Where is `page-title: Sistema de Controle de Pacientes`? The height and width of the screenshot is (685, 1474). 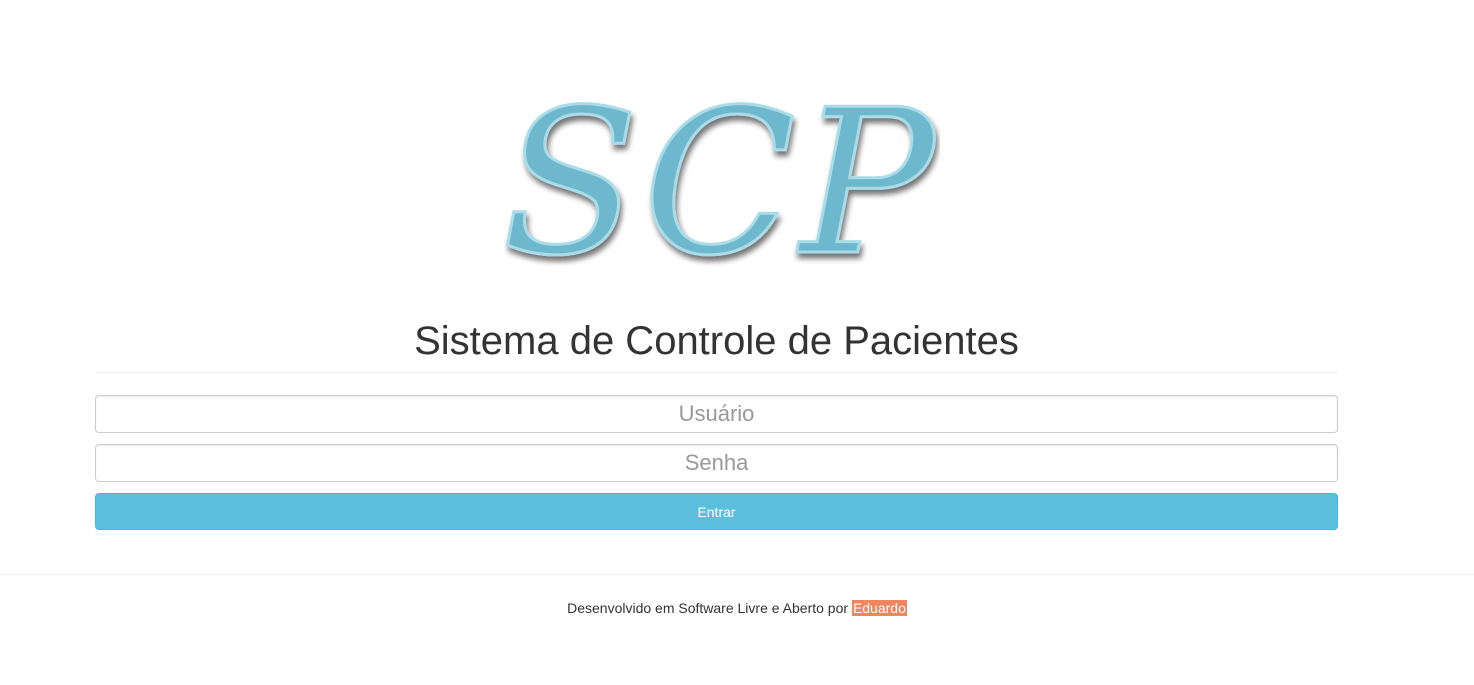
page-title: Sistema de Controle de Pacientes is located at coordinates (716, 341).